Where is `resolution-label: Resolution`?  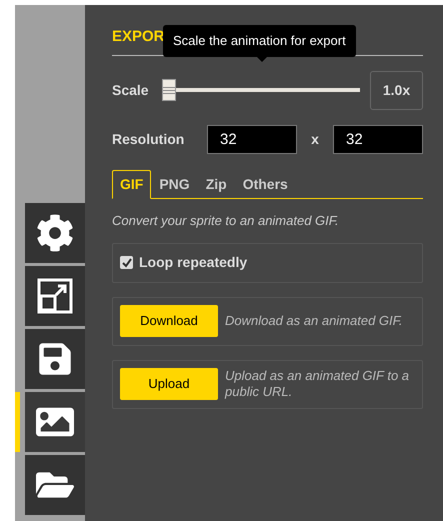
resolution-label: Resolution is located at coordinates (149, 139).